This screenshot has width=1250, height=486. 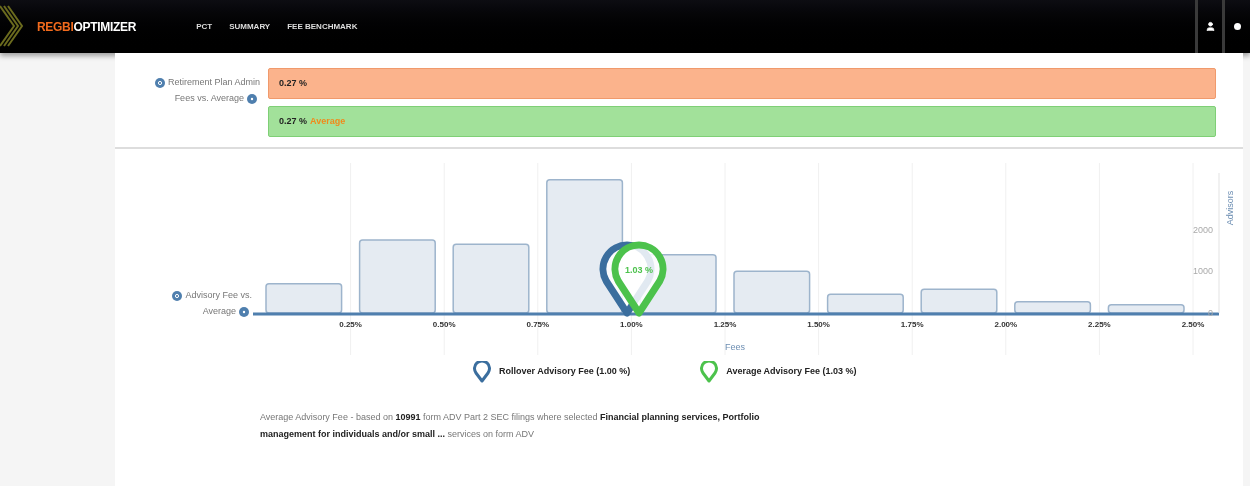 I want to click on tick-label: 1.50%, so click(x=818, y=324).